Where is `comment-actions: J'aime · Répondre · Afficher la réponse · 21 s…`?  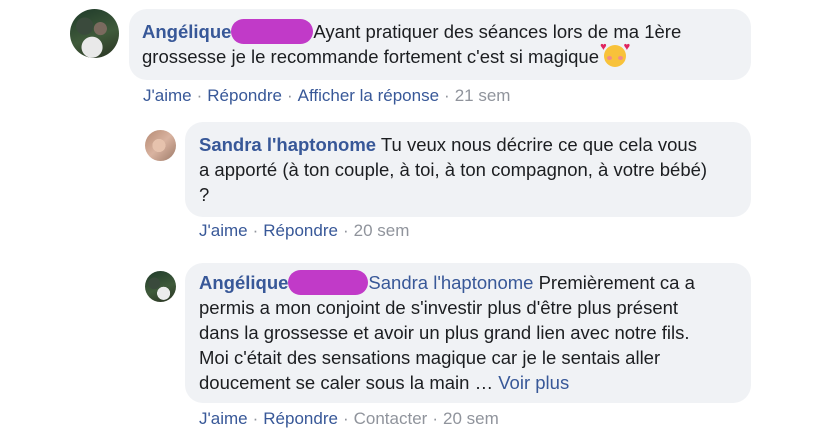 comment-actions: J'aime · Répondre · Afficher la réponse · 21 s… is located at coordinates (326, 96).